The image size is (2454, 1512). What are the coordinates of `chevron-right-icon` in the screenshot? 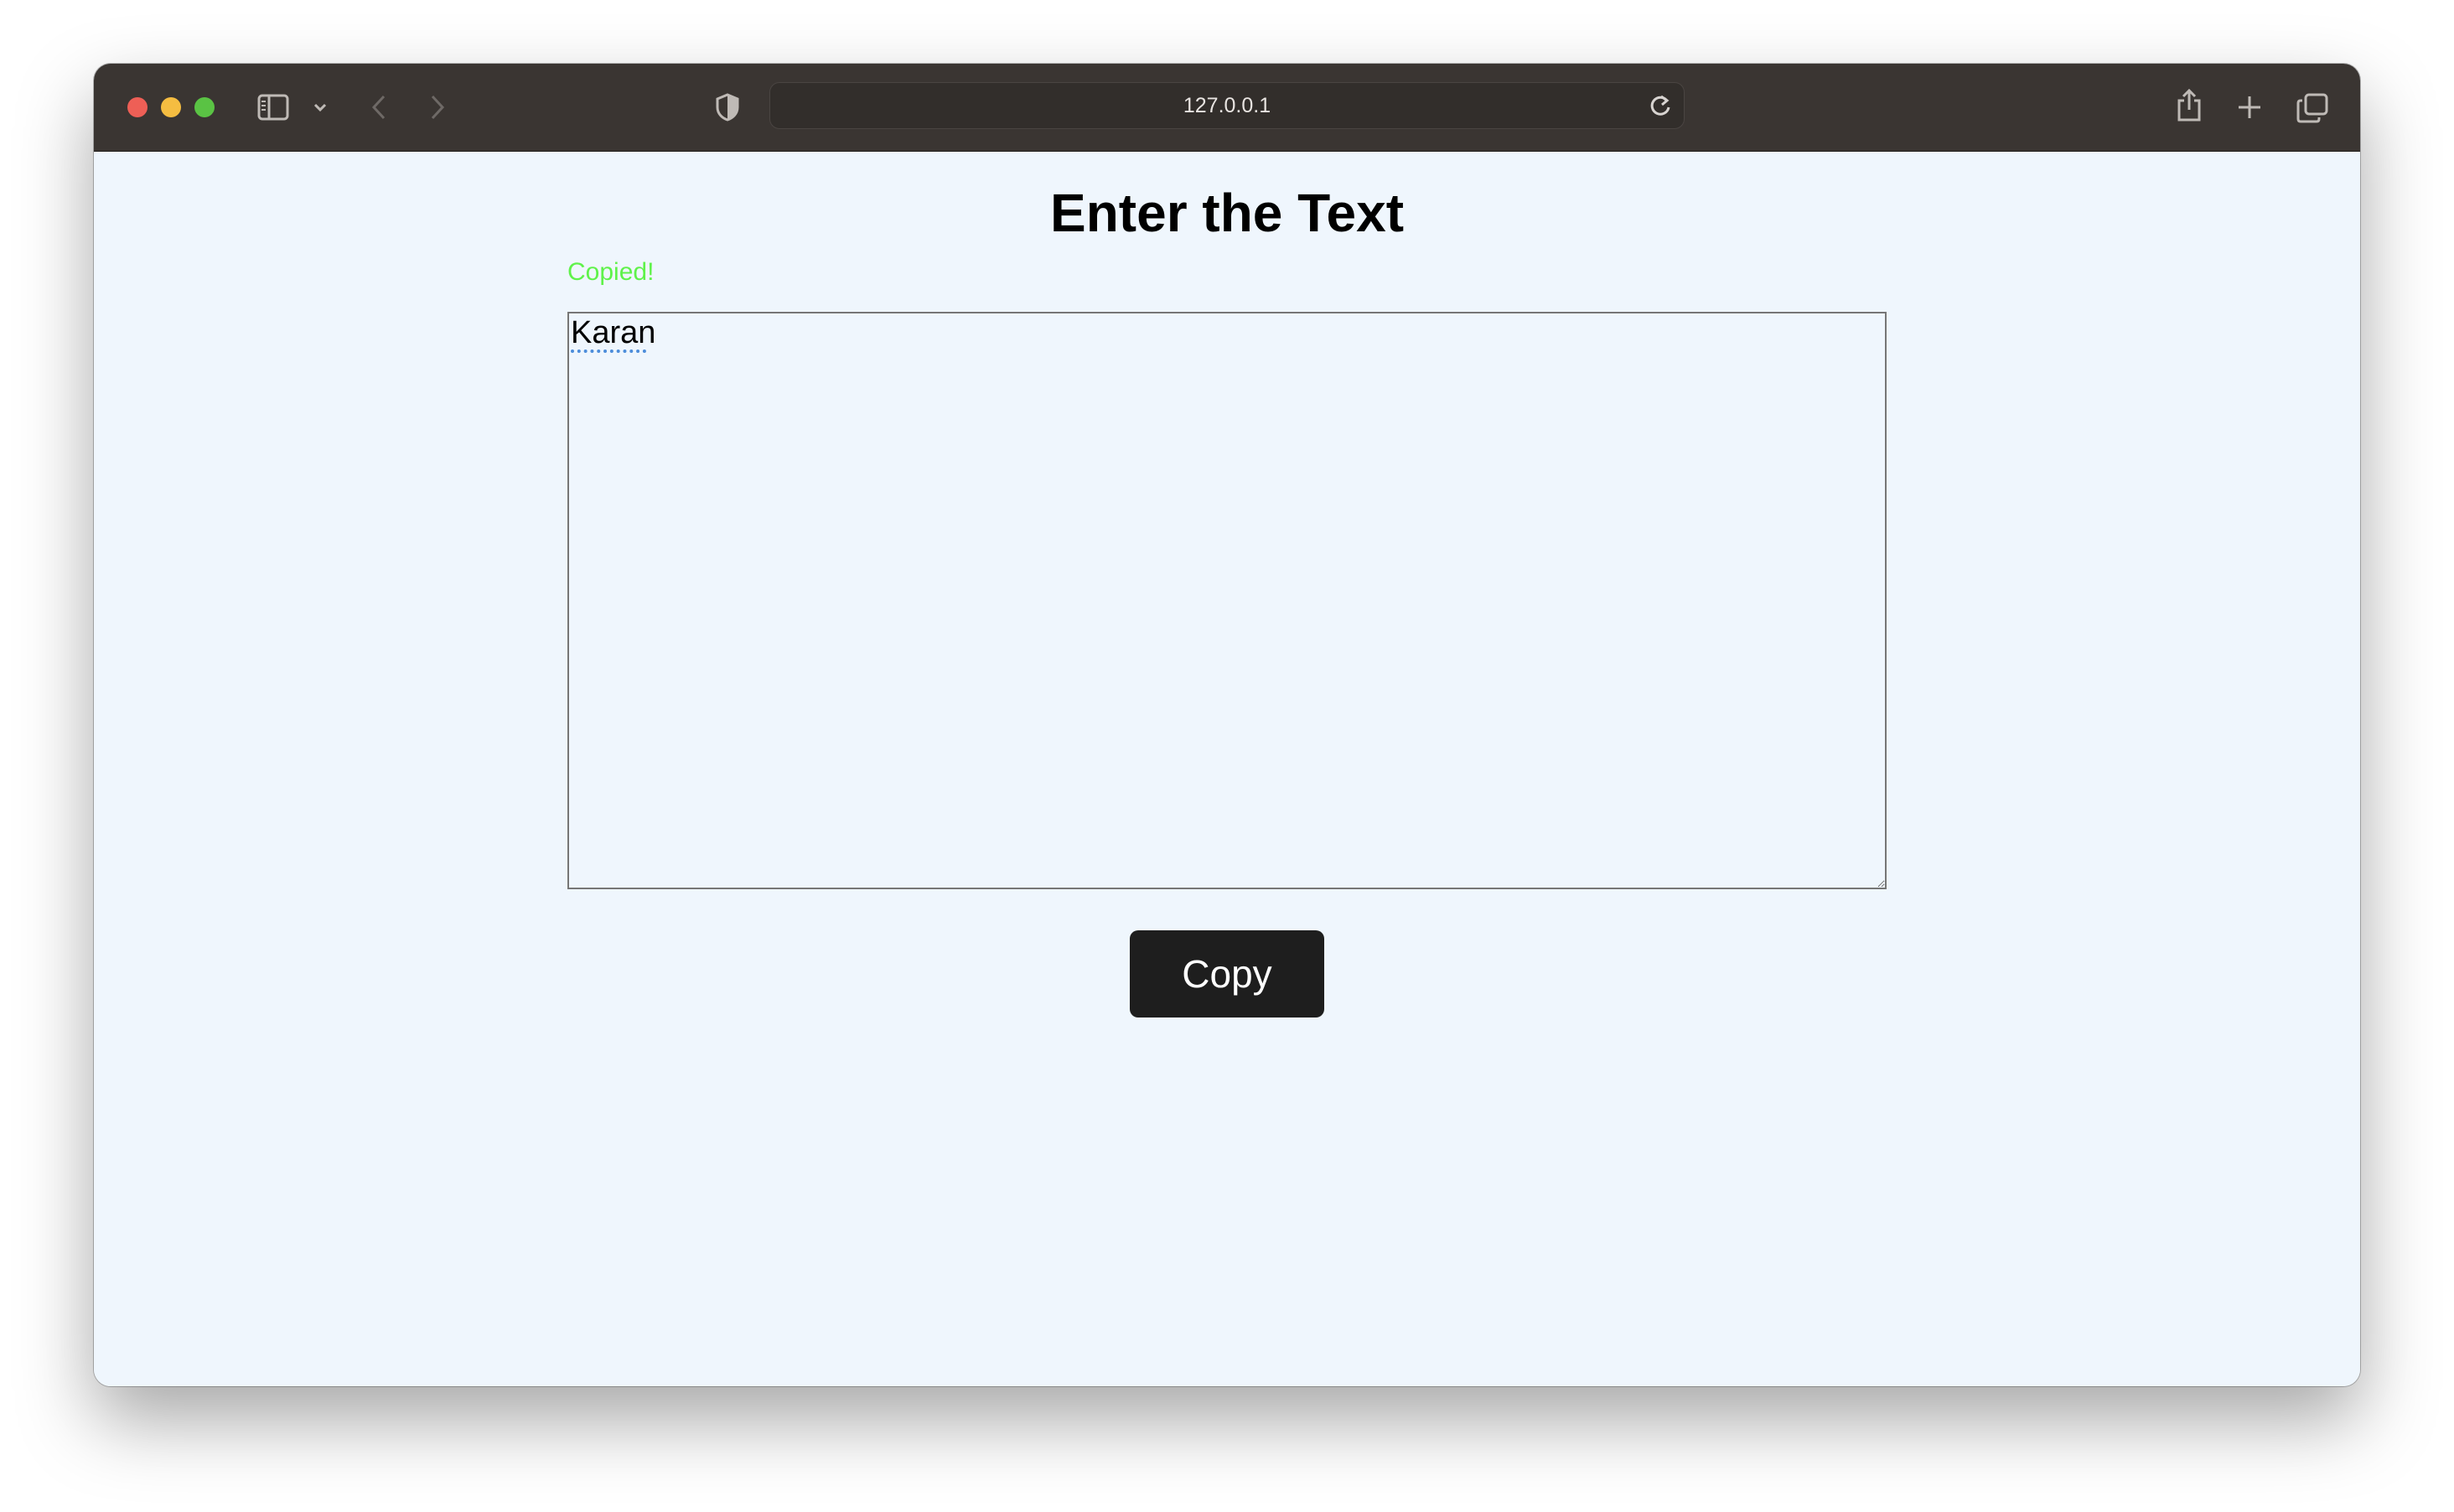 It's located at (437, 107).